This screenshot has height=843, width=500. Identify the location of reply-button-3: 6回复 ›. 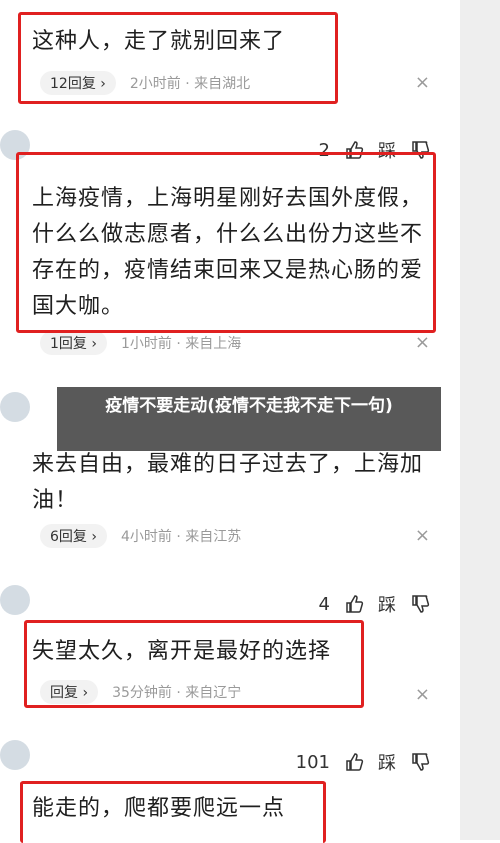
(73, 536).